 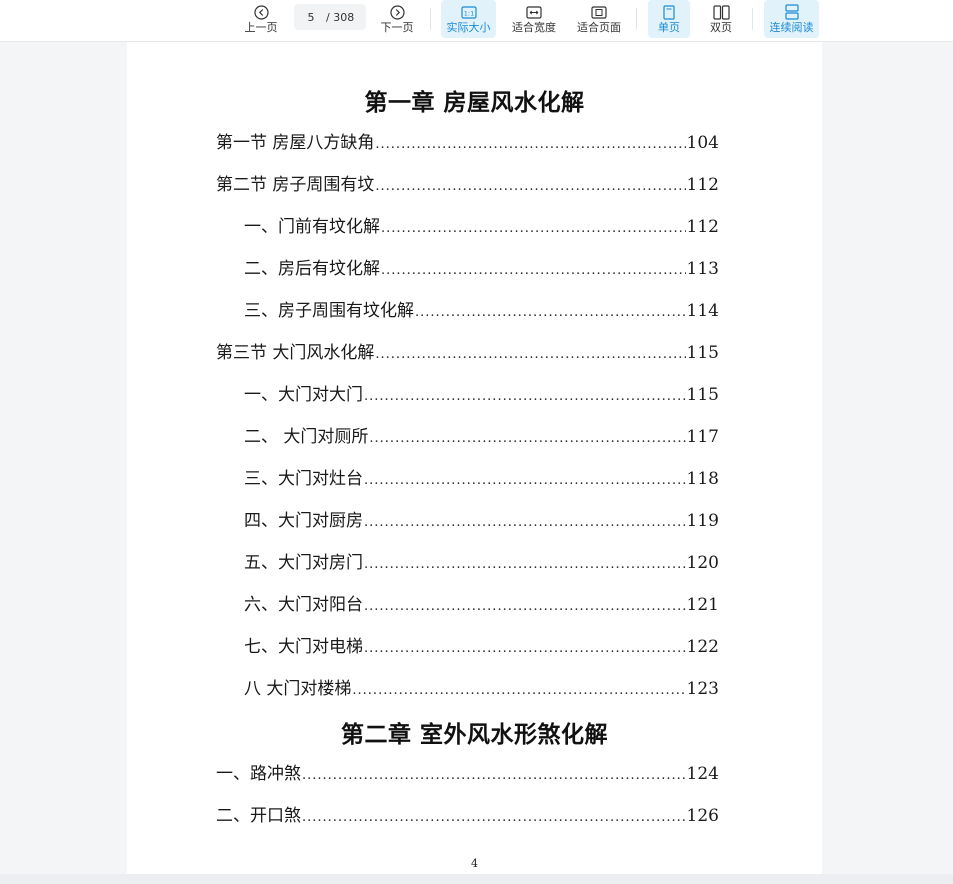 What do you see at coordinates (702, 479) in the screenshot?
I see `toc-page-number: 118` at bounding box center [702, 479].